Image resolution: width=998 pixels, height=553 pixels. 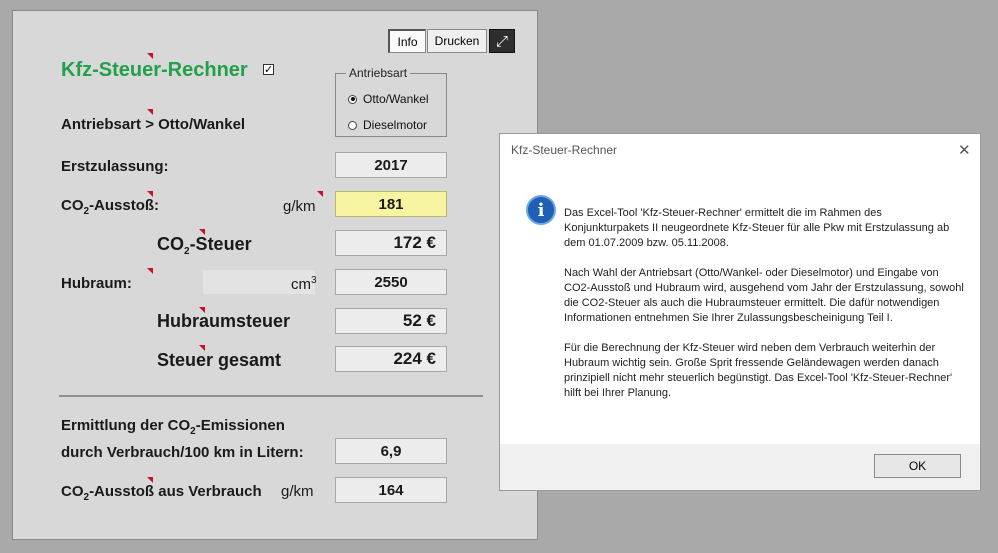 What do you see at coordinates (391, 282) in the screenshot?
I see `hubraum-input: 2550` at bounding box center [391, 282].